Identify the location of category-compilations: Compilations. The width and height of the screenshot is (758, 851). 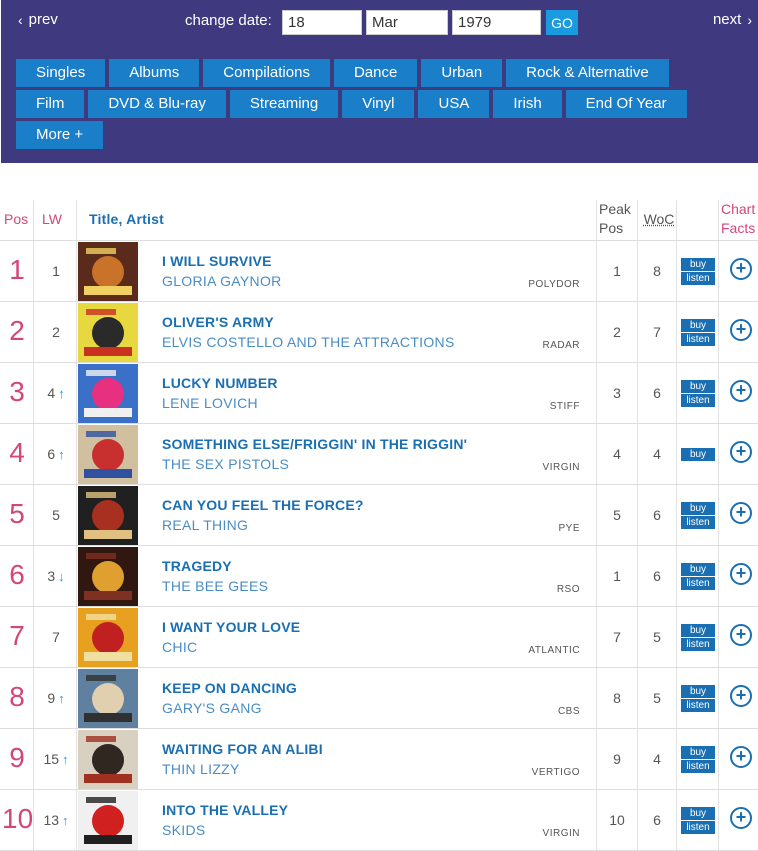
(266, 73).